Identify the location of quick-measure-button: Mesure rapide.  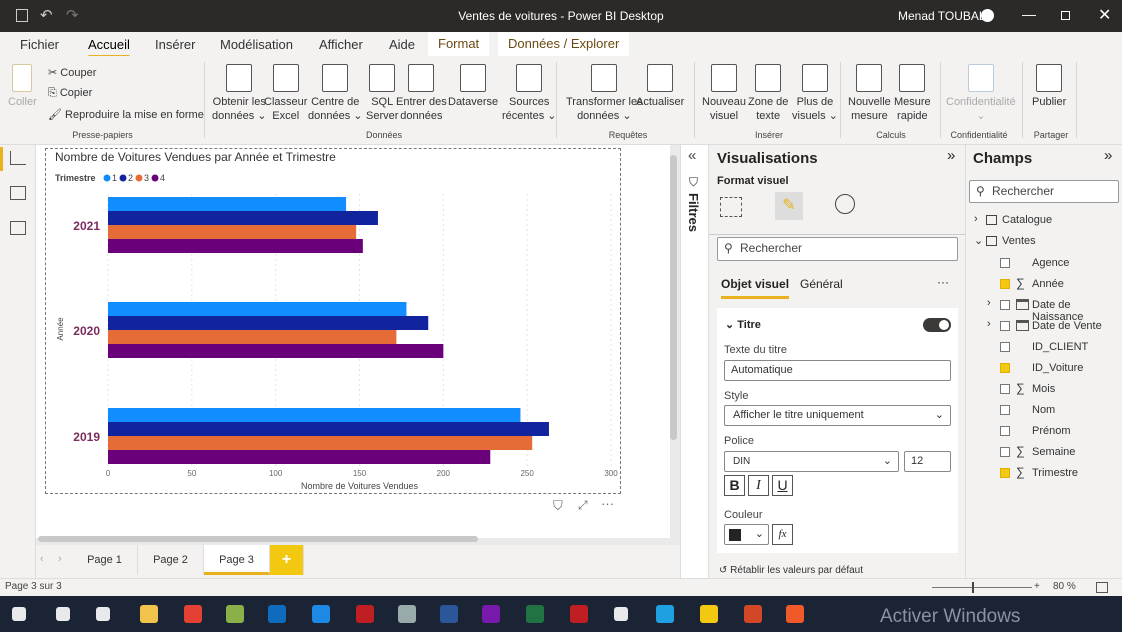
(912, 93).